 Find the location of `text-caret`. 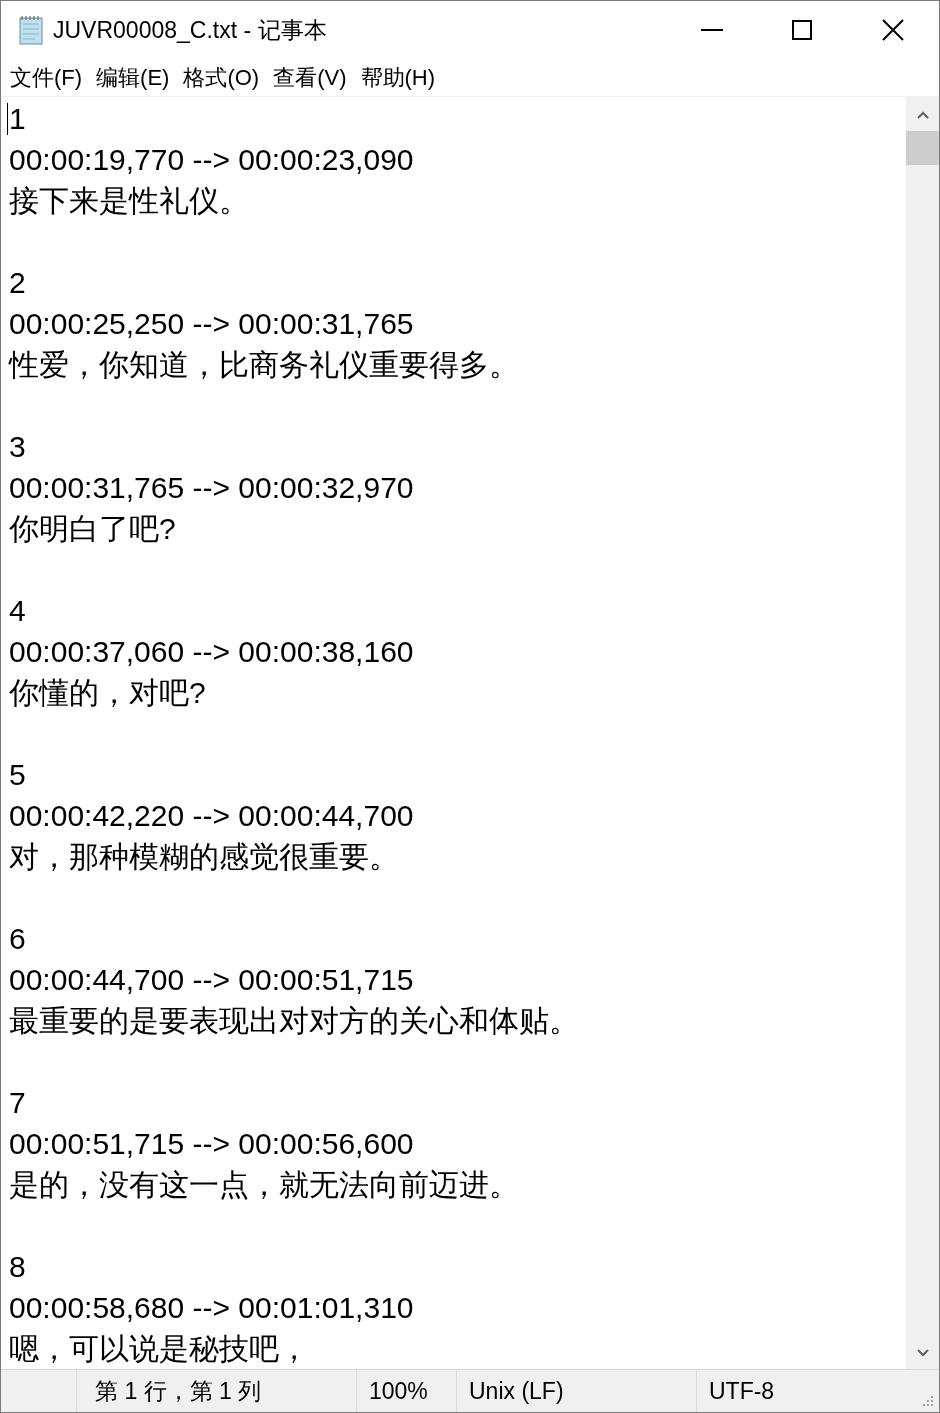

text-caret is located at coordinates (7, 119).